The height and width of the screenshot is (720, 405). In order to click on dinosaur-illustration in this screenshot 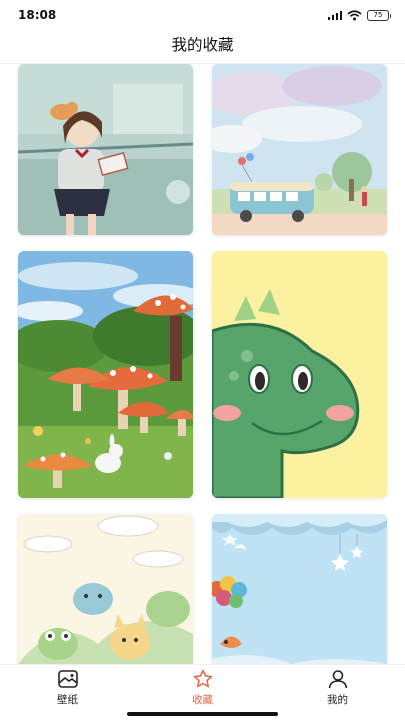, I will do `click(299, 374)`.